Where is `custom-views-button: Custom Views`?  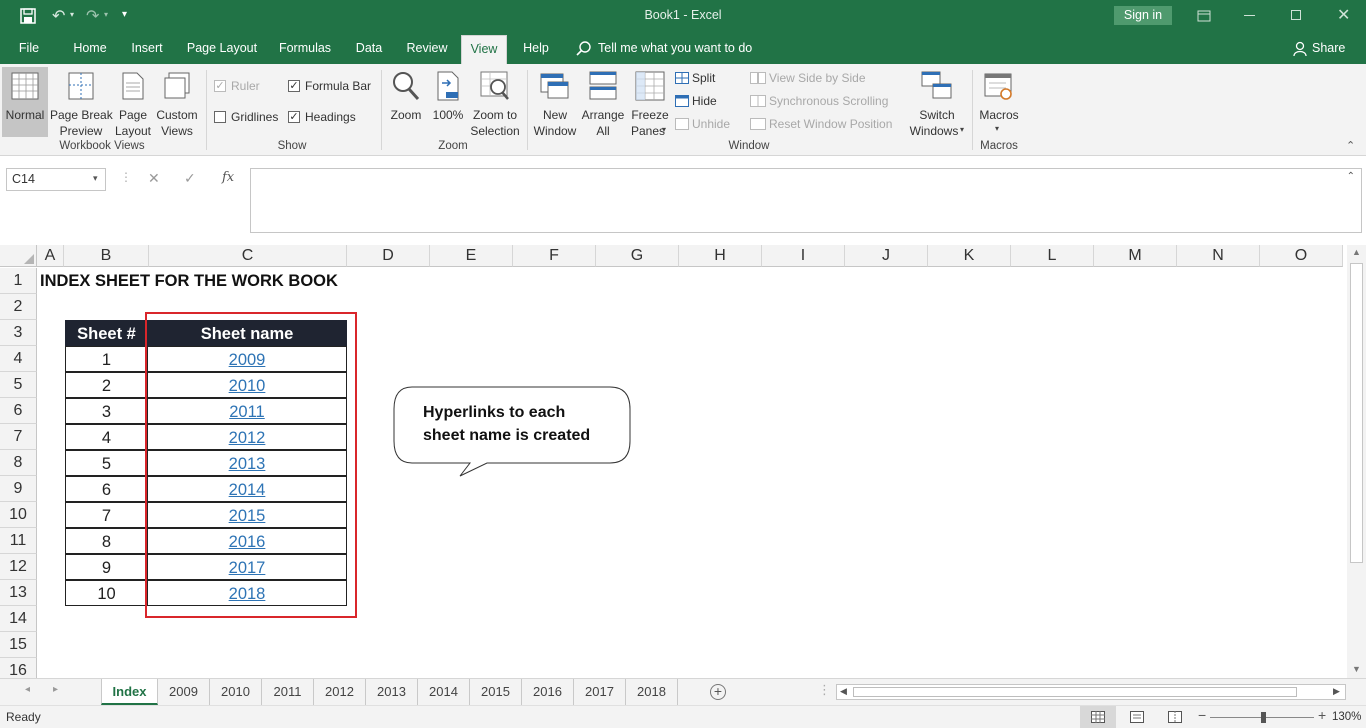
custom-views-button: Custom Views is located at coordinates (177, 102).